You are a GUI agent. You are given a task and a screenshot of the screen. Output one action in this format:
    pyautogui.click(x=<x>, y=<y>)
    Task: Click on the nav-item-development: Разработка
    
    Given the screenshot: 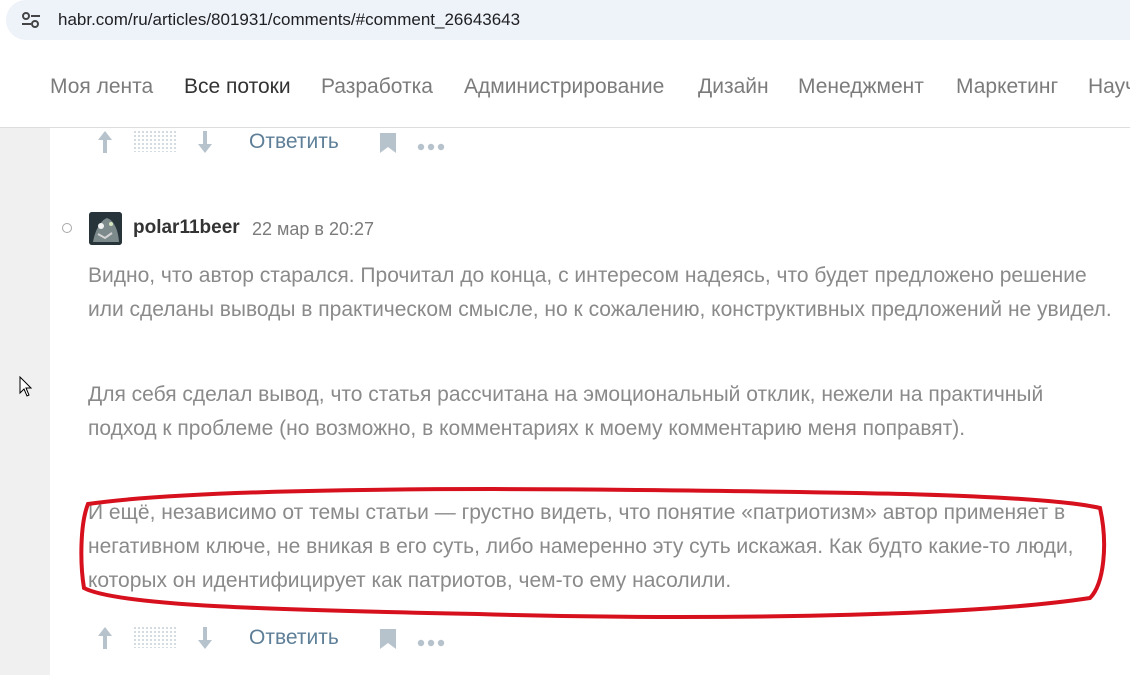 What is the action you would take?
    pyautogui.click(x=377, y=87)
    